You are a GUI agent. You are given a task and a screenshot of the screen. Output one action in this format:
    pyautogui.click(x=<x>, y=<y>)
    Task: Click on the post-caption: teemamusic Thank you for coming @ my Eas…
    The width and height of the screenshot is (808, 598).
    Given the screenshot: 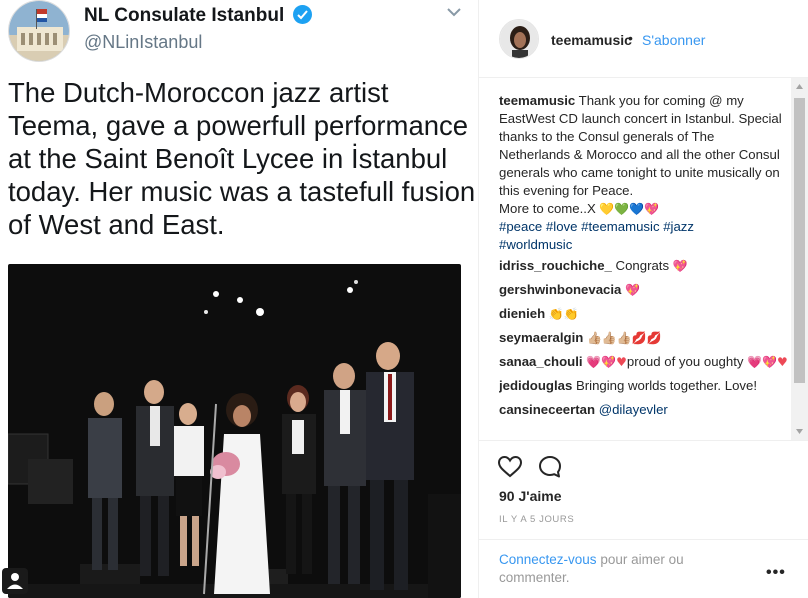 What is the action you would take?
    pyautogui.click(x=644, y=173)
    